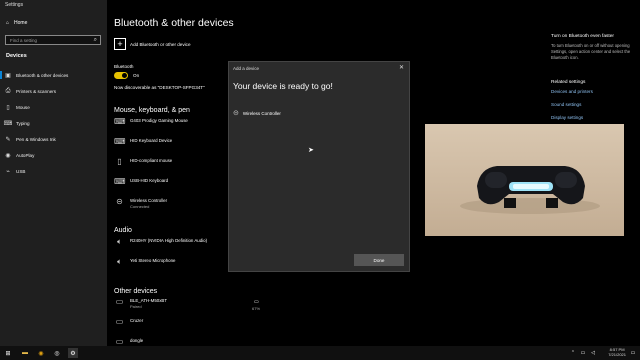 This screenshot has height=360, width=640. Describe the element at coordinates (8, 75) in the screenshot. I see `bluetooth-icon: ▣` at that location.